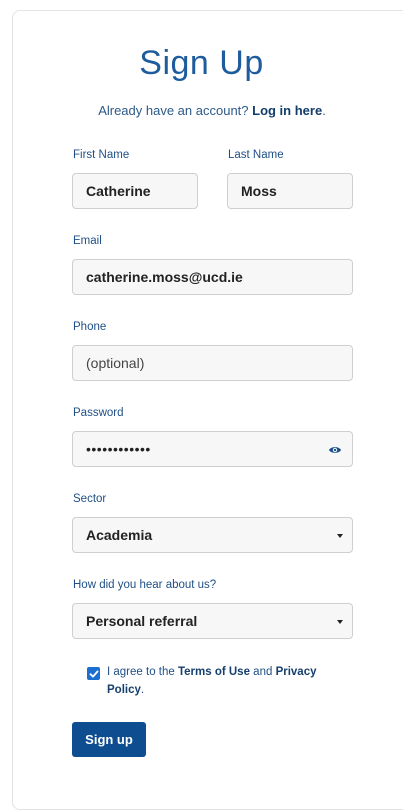  What do you see at coordinates (175, 110) in the screenshot?
I see `login-prompt-text: Already have an account?` at bounding box center [175, 110].